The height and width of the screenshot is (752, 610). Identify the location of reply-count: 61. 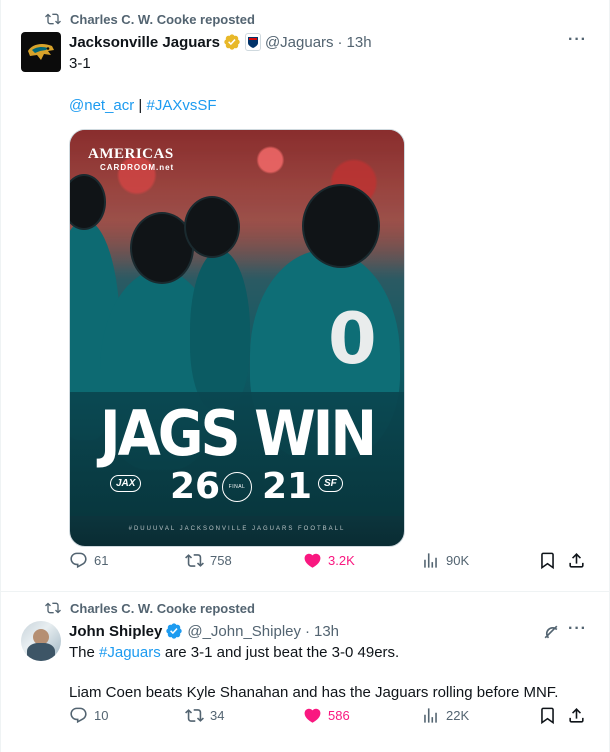
(101, 560).